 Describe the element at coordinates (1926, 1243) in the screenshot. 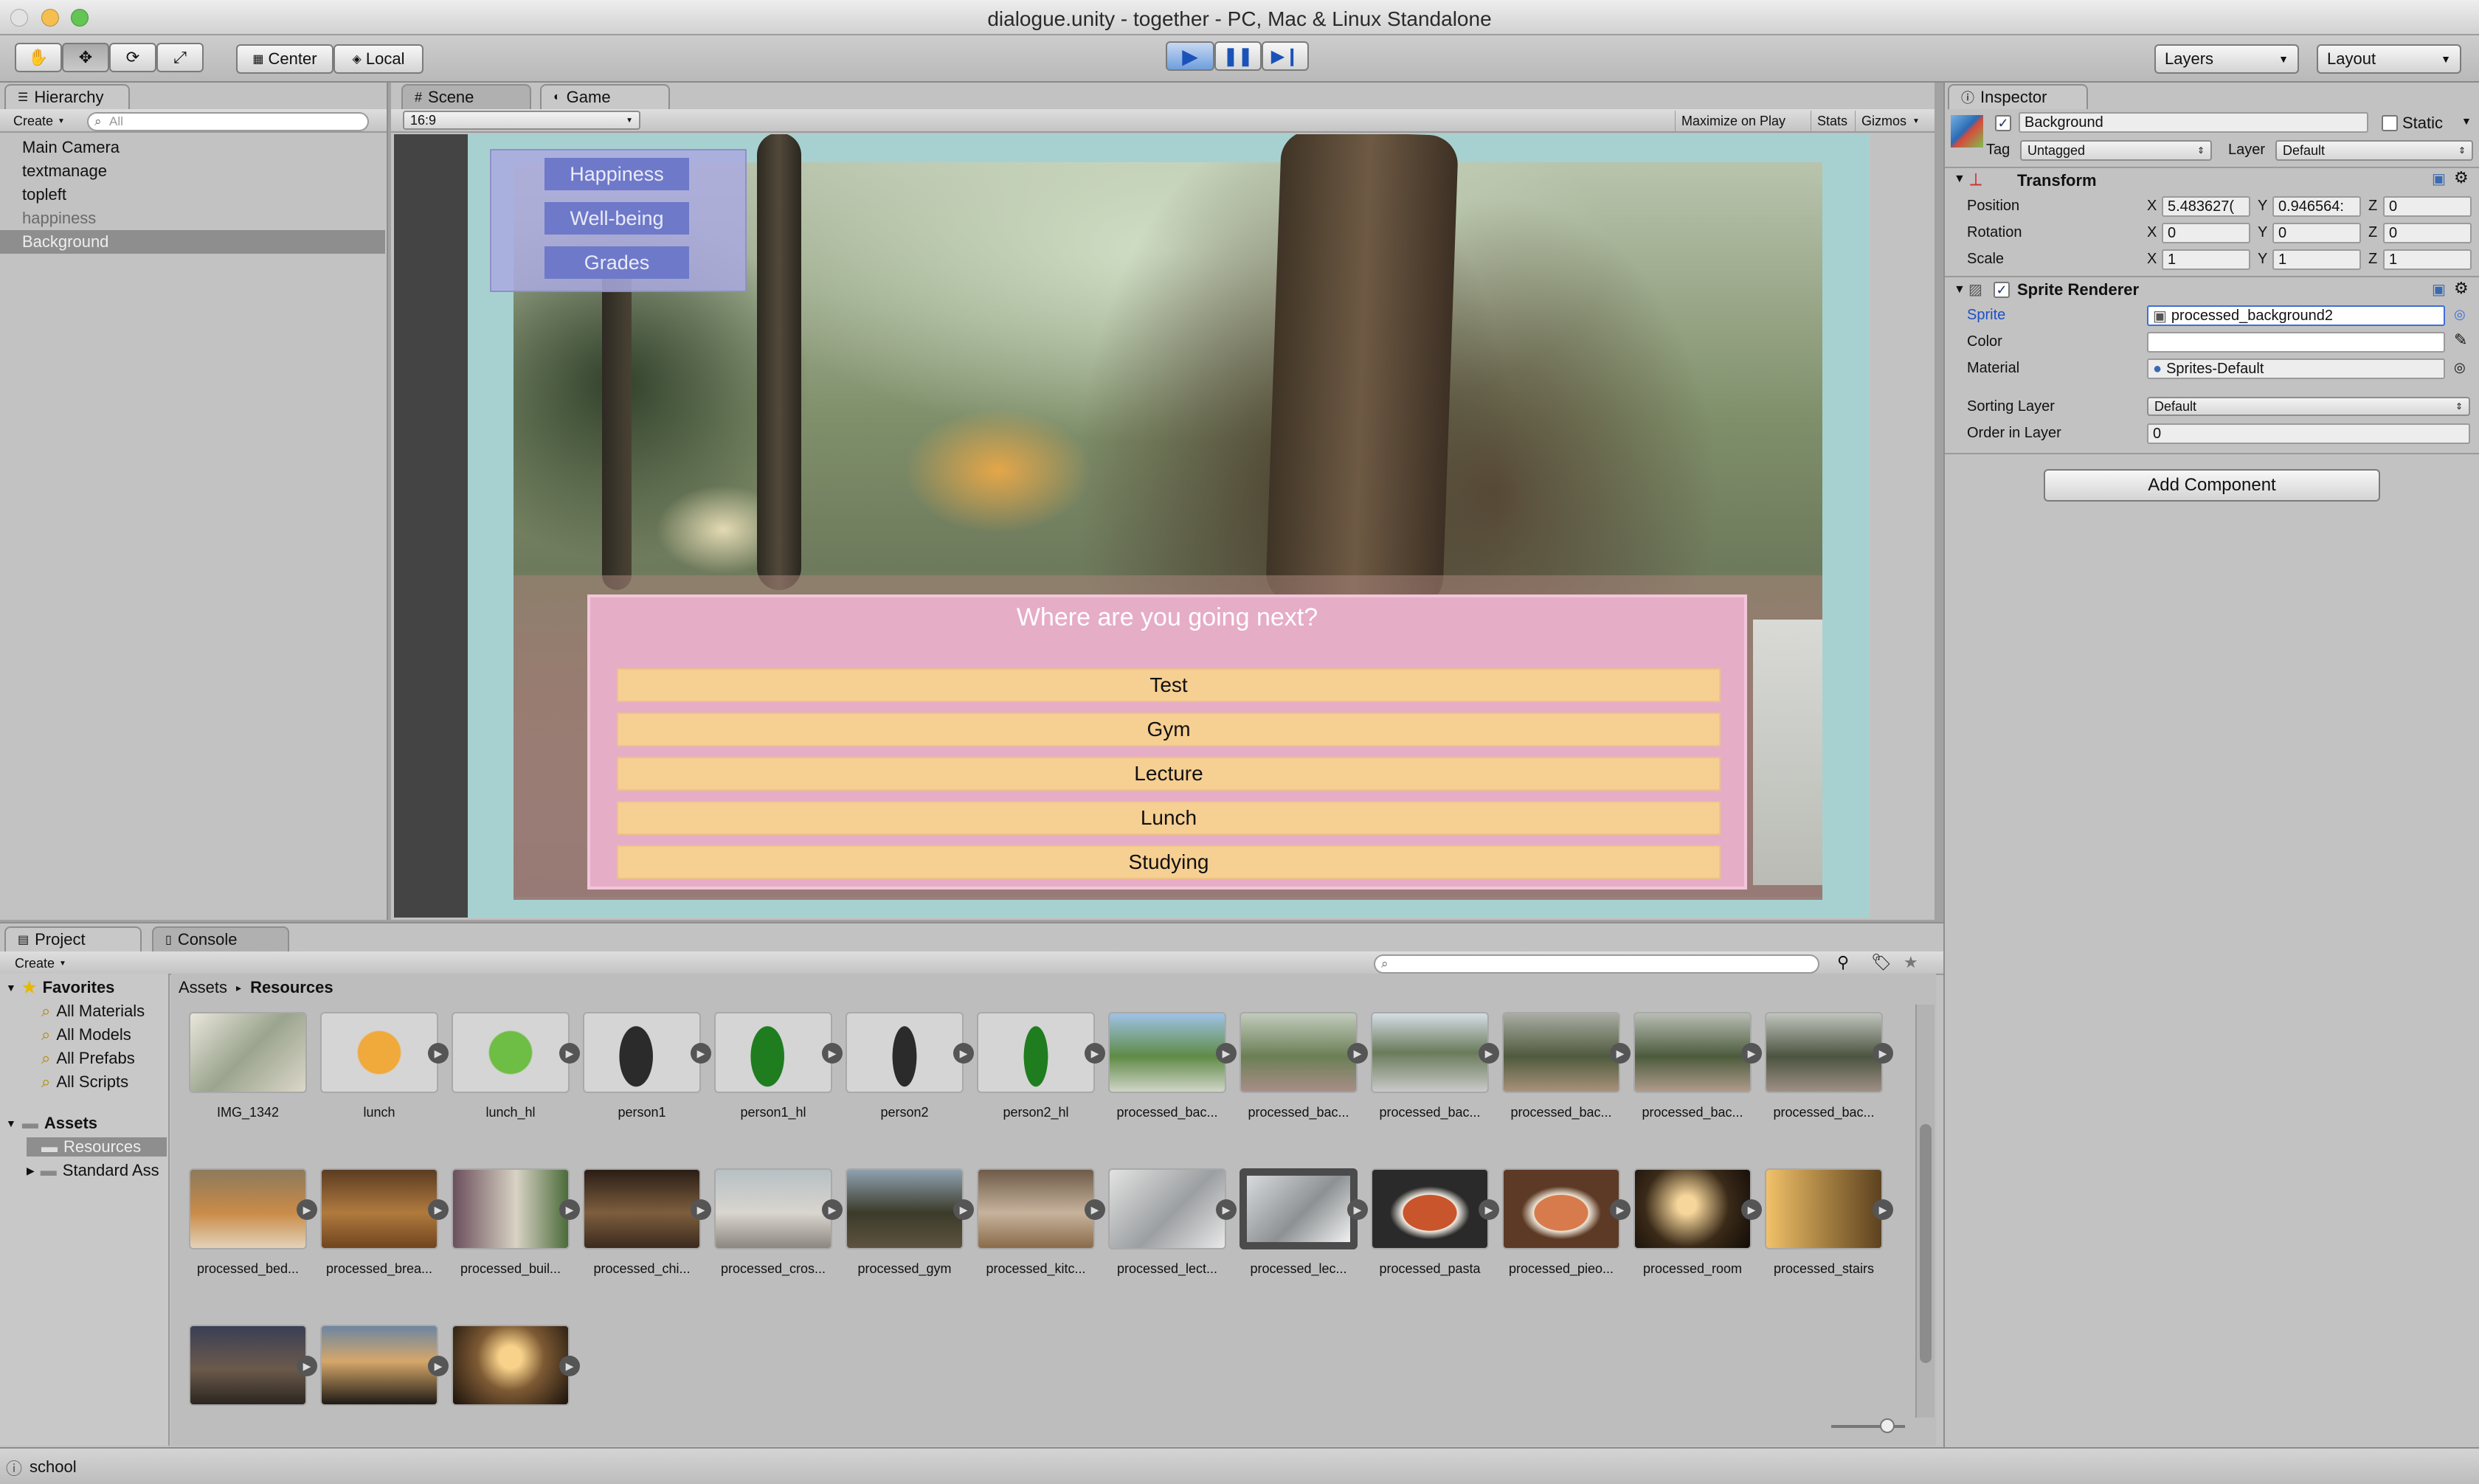

I see `scrollbar-thumb` at that location.